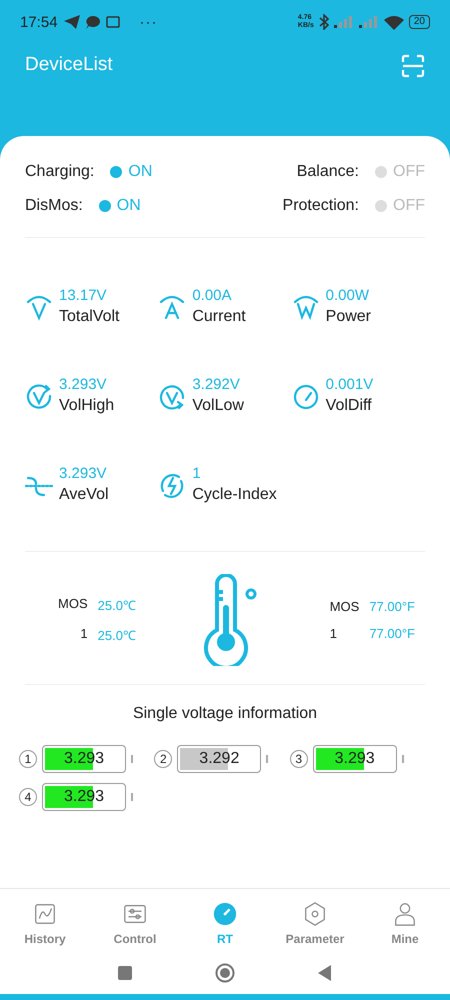  I want to click on wifi-icon, so click(394, 22).